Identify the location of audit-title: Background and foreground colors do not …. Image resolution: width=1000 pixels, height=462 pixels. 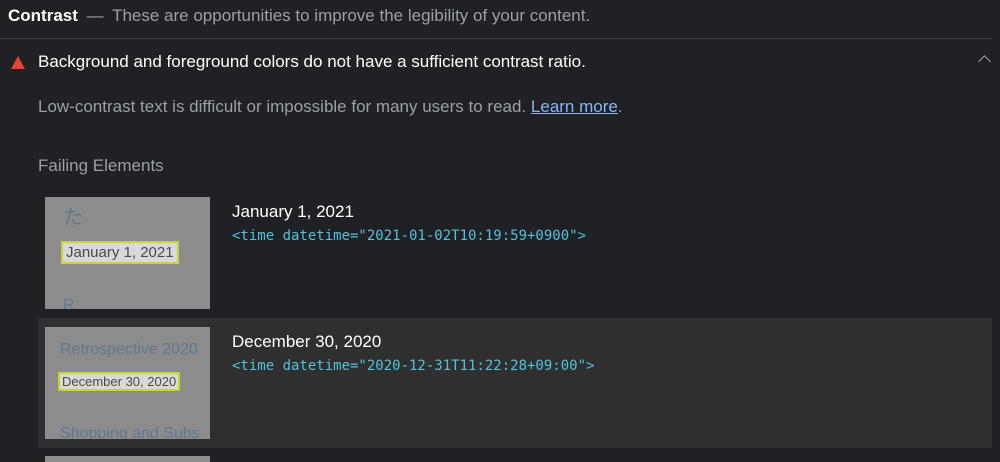
(312, 61).